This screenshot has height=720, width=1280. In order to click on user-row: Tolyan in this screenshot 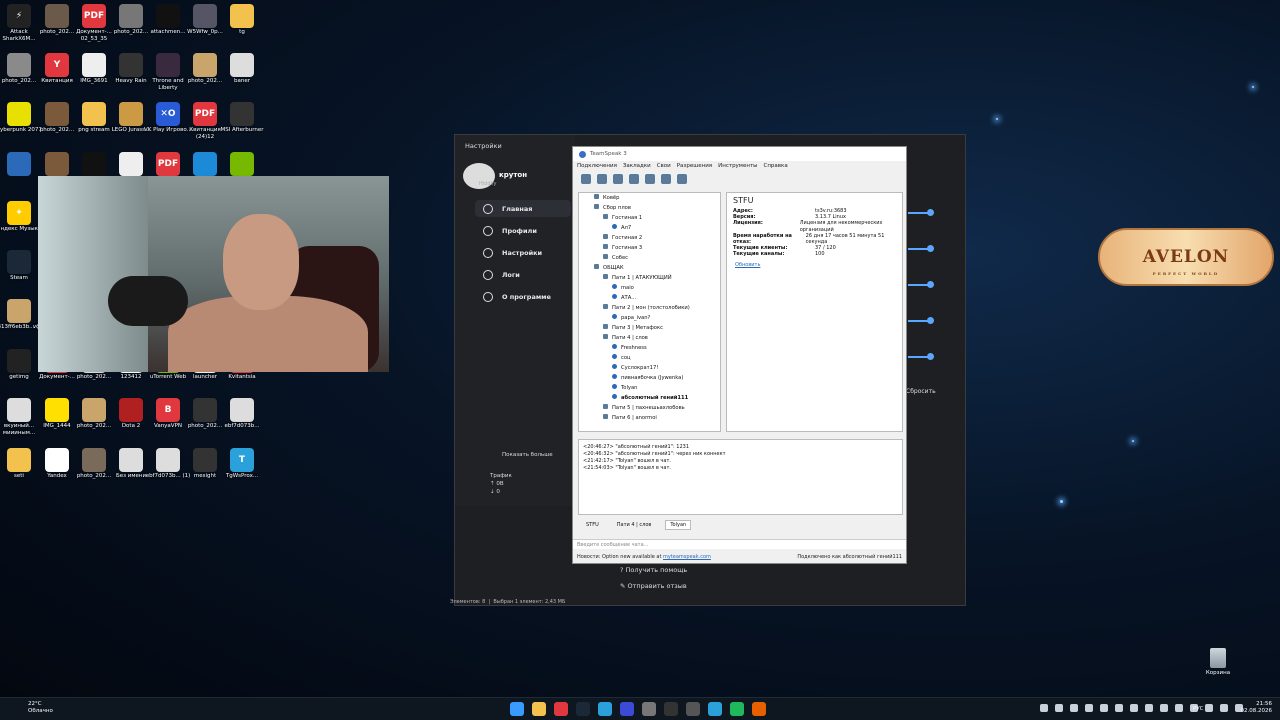, I will do `click(649, 388)`.